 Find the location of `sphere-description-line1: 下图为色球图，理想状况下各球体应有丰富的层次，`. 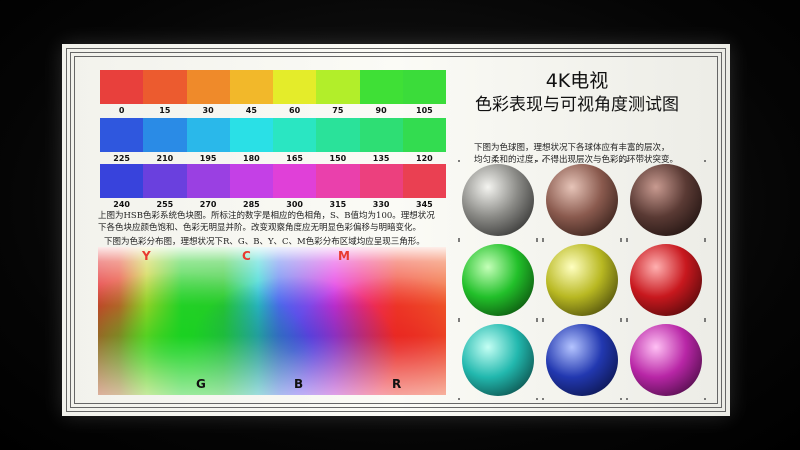

sphere-description-line1: 下图为色球图，理想状况下各球体应有丰富的层次， is located at coordinates (572, 148).